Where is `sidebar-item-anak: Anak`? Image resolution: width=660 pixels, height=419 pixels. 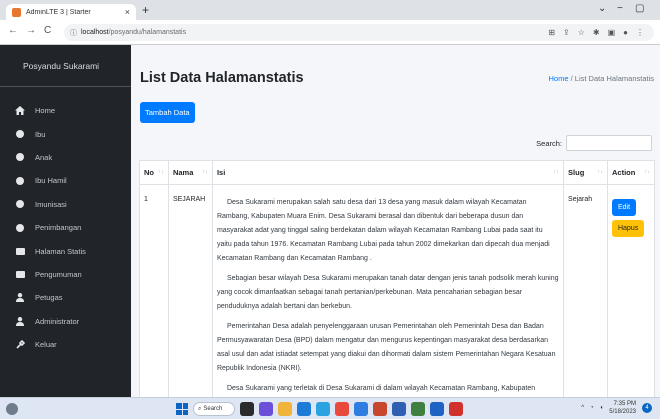 sidebar-item-anak: Anak is located at coordinates (65, 157).